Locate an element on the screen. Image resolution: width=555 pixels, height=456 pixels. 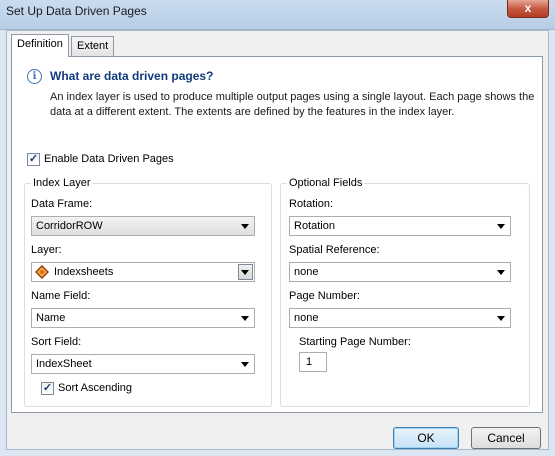
spatial-reference-select: none is located at coordinates (400, 272).